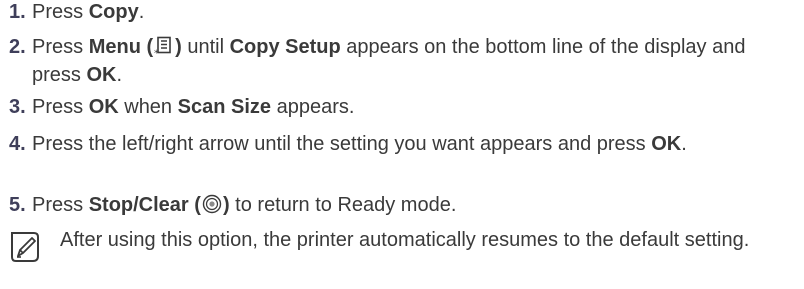 The image size is (804, 289). What do you see at coordinates (343, 205) in the screenshot?
I see `step-text: to return to Ready mode.` at bounding box center [343, 205].